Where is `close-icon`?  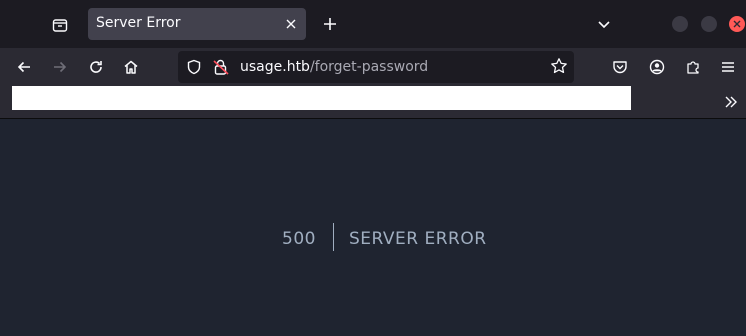
close-icon is located at coordinates (291, 24).